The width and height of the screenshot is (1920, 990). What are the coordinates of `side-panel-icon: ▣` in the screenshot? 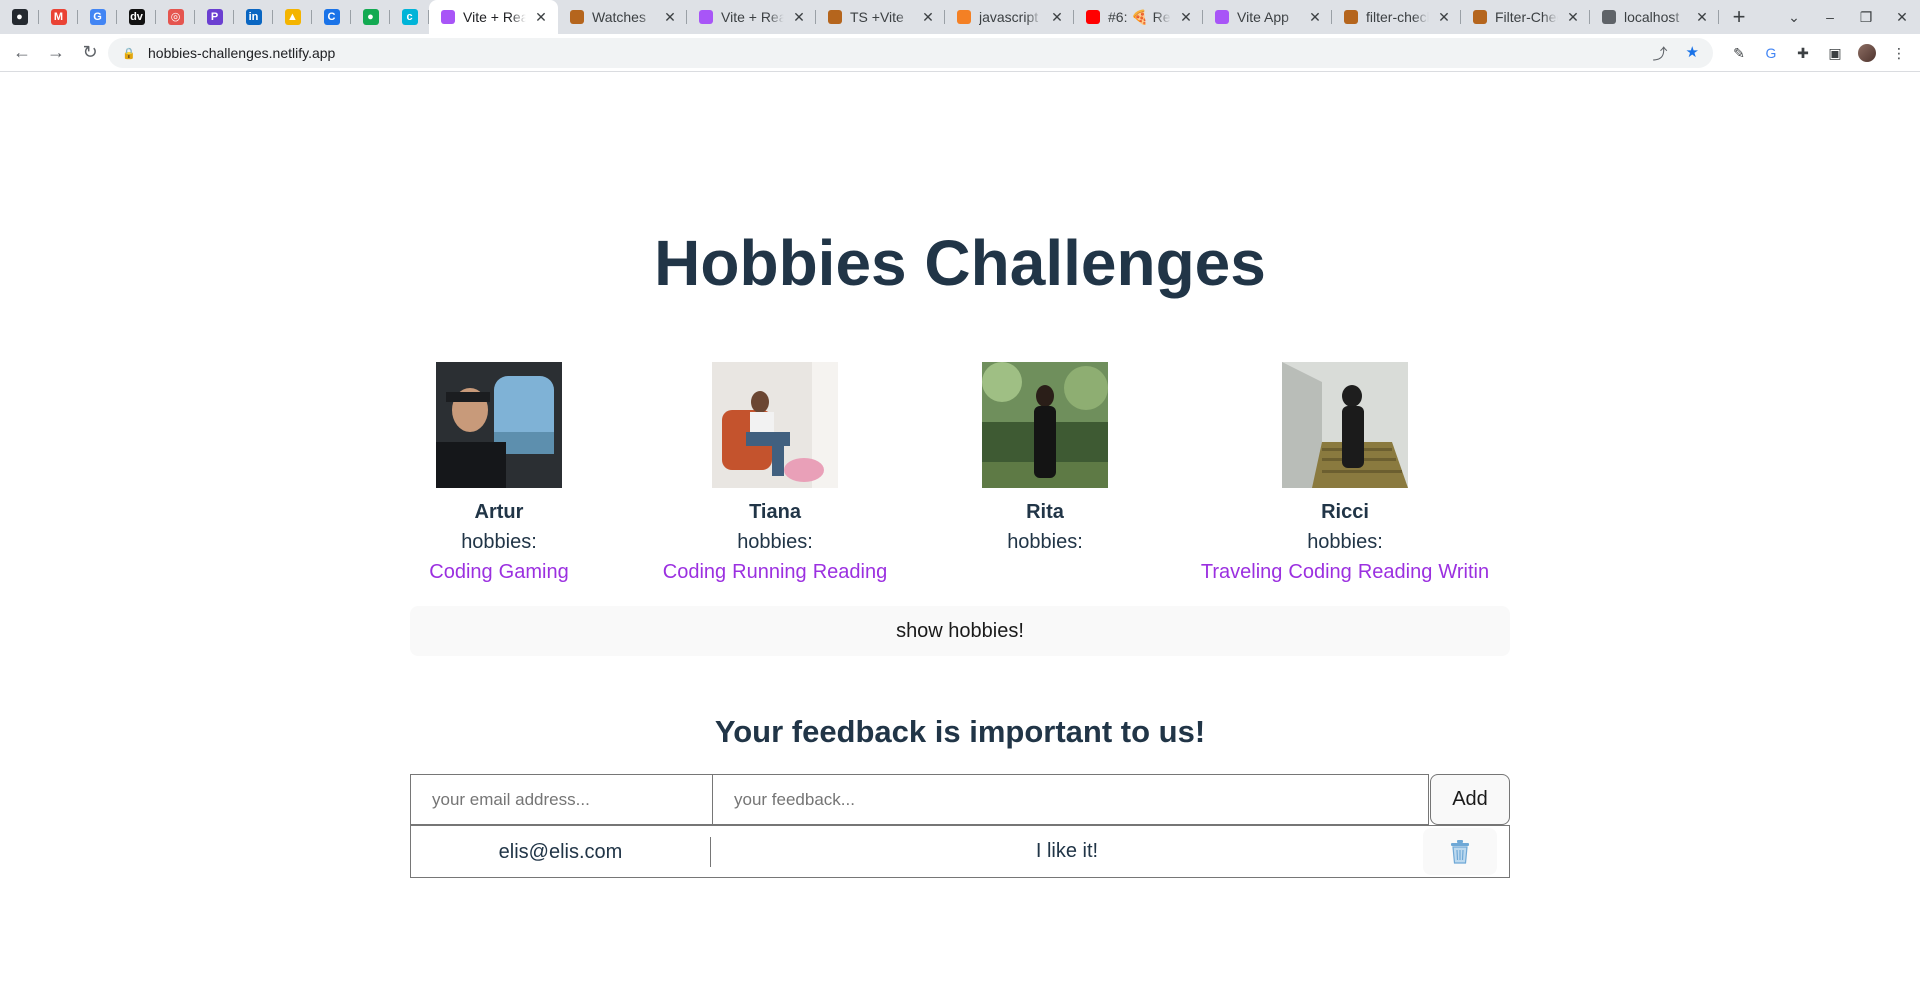 It's located at (1835, 53).